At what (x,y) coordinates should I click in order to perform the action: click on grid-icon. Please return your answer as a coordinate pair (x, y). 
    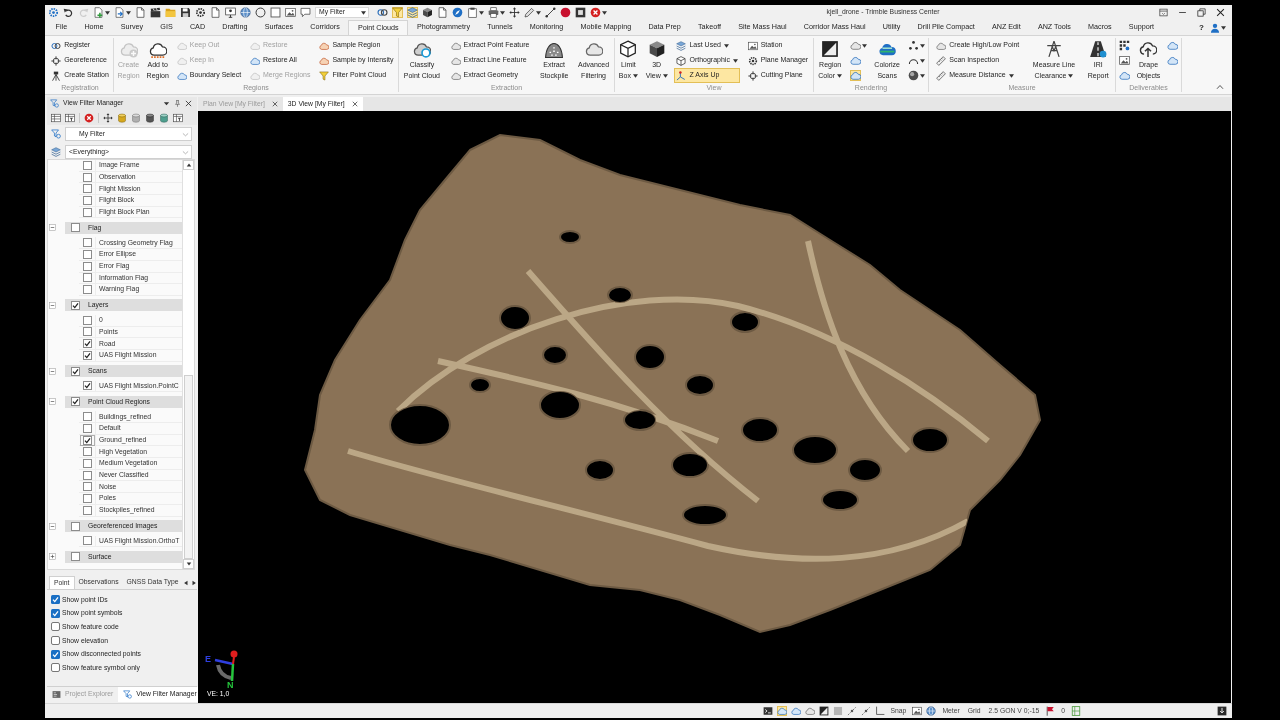
    Looking at the image, I should click on (1124, 45).